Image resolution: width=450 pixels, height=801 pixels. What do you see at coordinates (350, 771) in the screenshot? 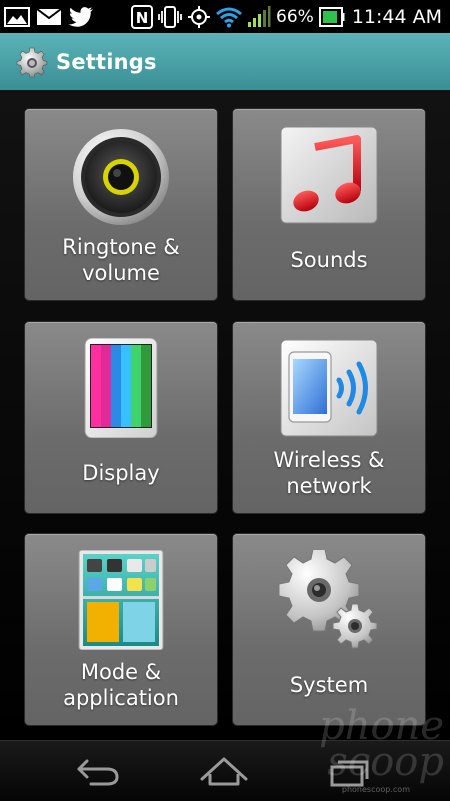
I see `recent-apps-icon` at bounding box center [350, 771].